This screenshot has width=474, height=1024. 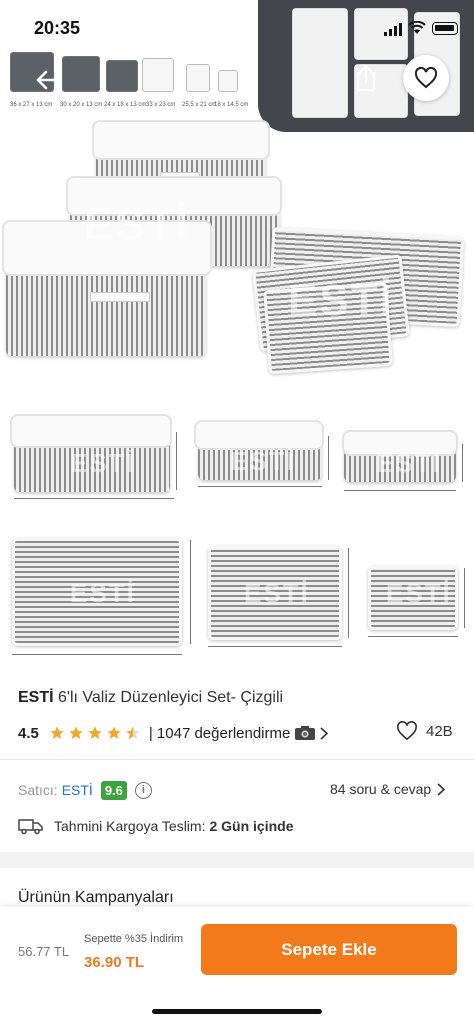 What do you see at coordinates (77, 790) in the screenshot?
I see `seller-name-link: ESTİ` at bounding box center [77, 790].